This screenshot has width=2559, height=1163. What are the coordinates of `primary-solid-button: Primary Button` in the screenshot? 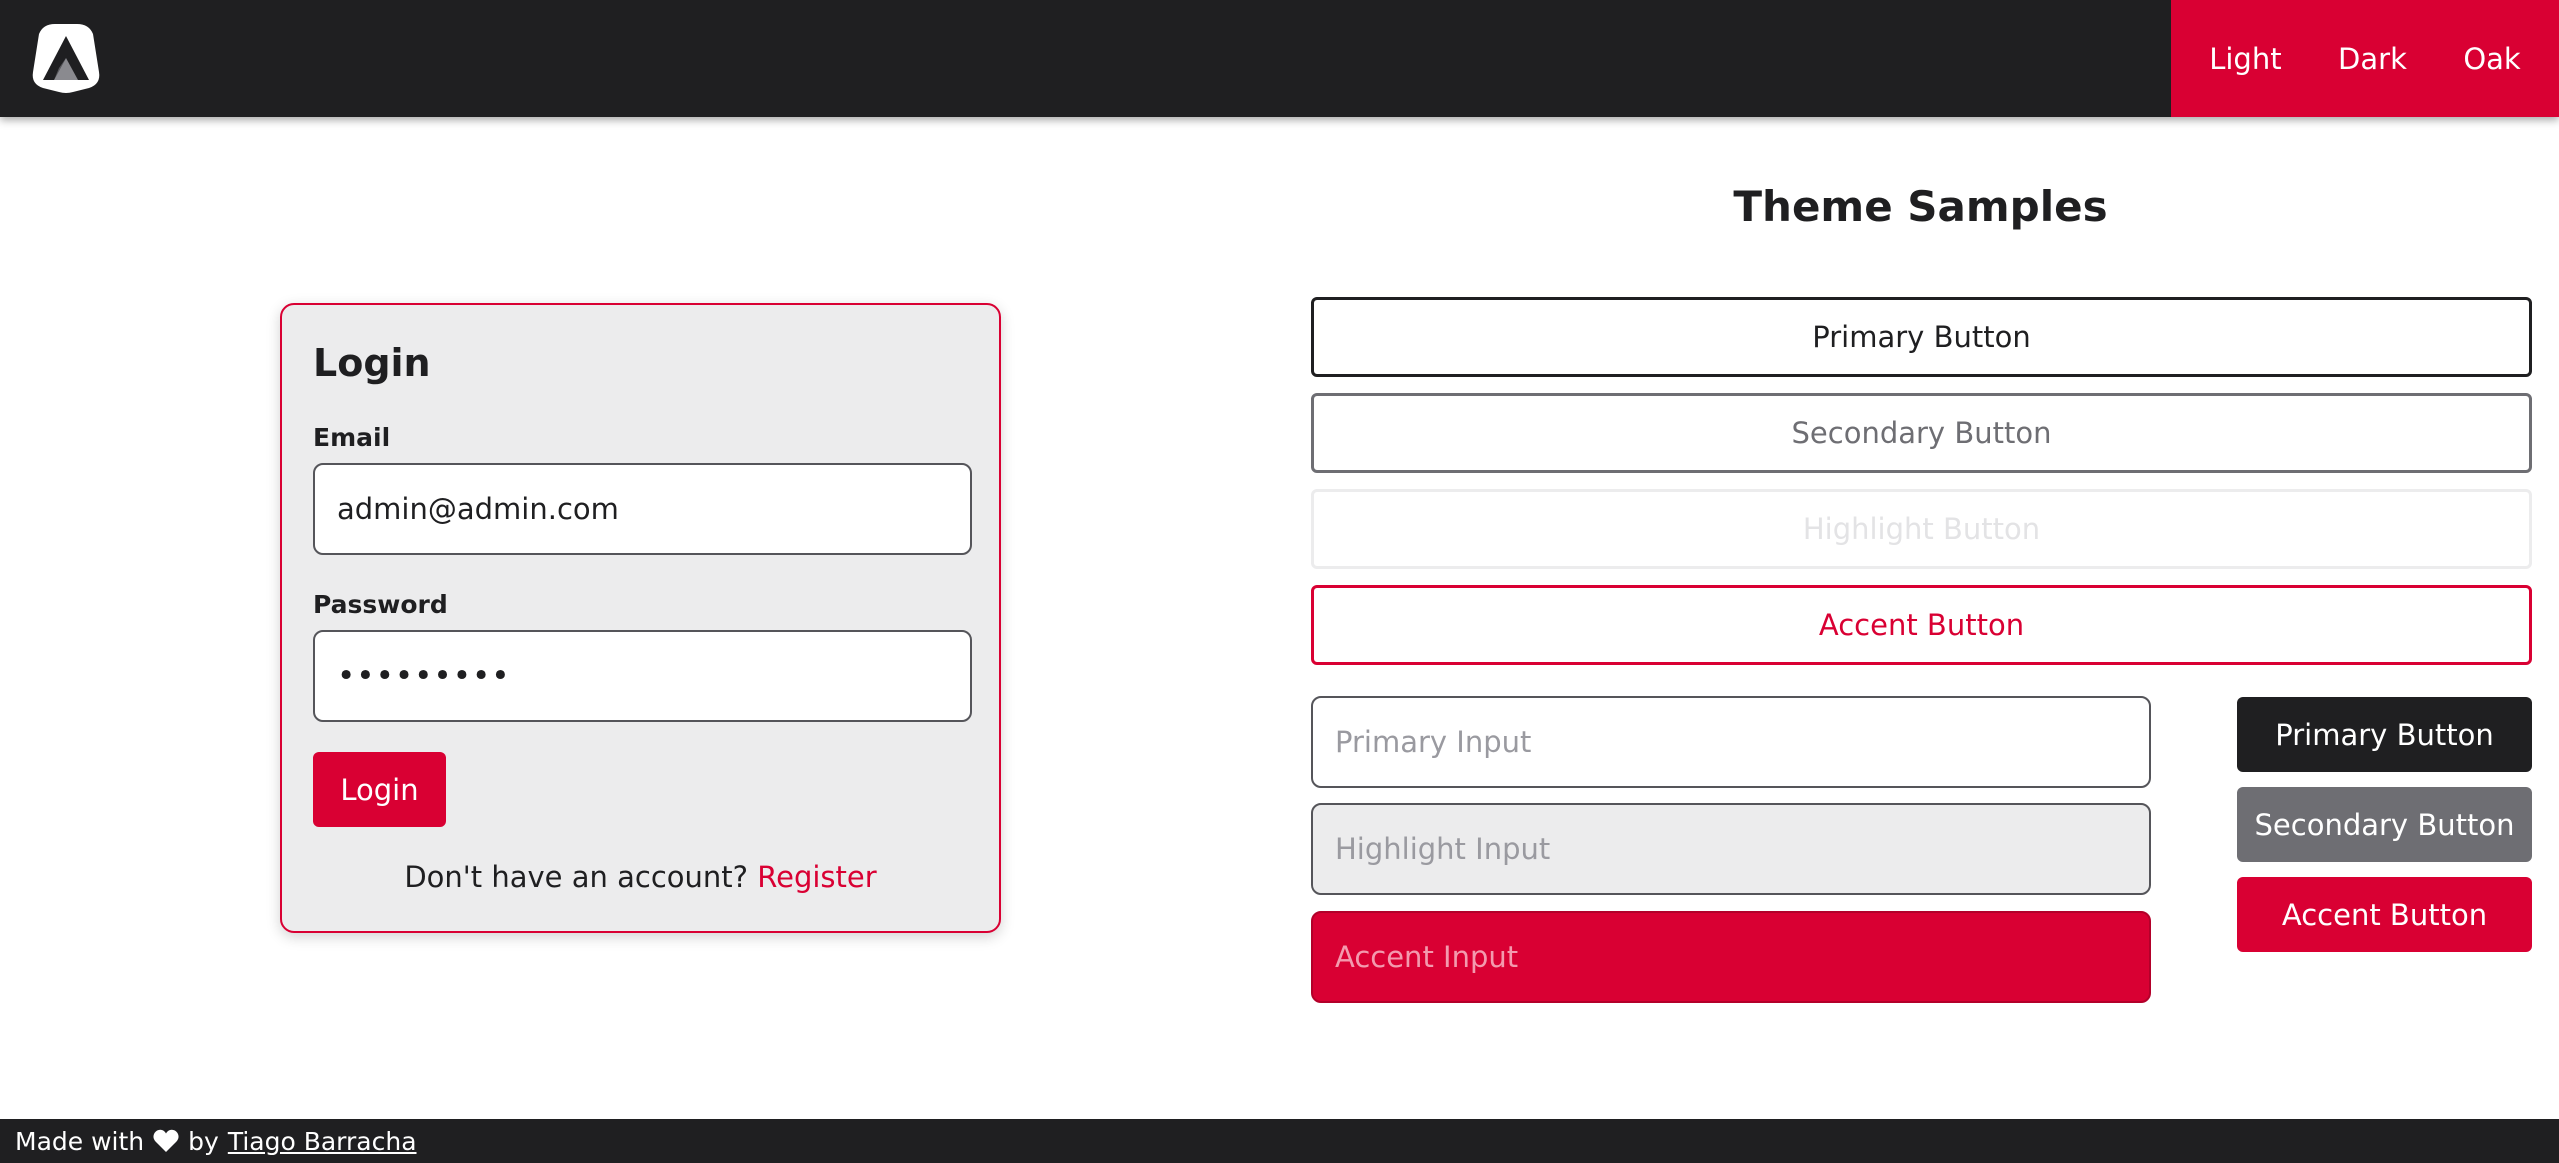 It's located at (2384, 734).